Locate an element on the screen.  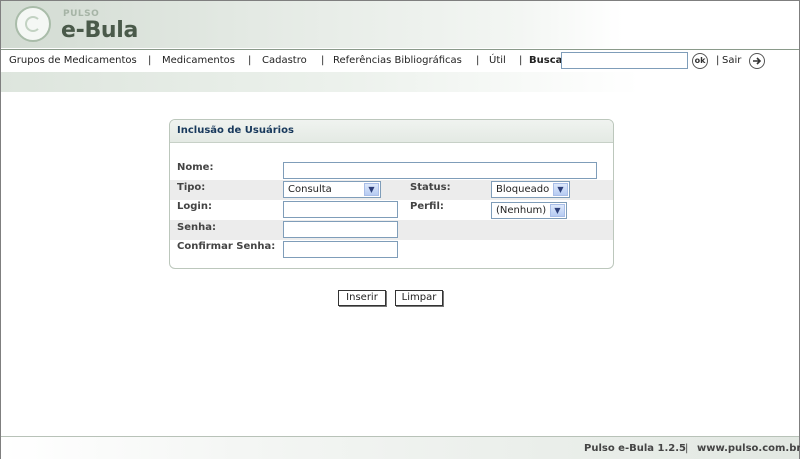
tipo-label: Tipo: is located at coordinates (191, 187).